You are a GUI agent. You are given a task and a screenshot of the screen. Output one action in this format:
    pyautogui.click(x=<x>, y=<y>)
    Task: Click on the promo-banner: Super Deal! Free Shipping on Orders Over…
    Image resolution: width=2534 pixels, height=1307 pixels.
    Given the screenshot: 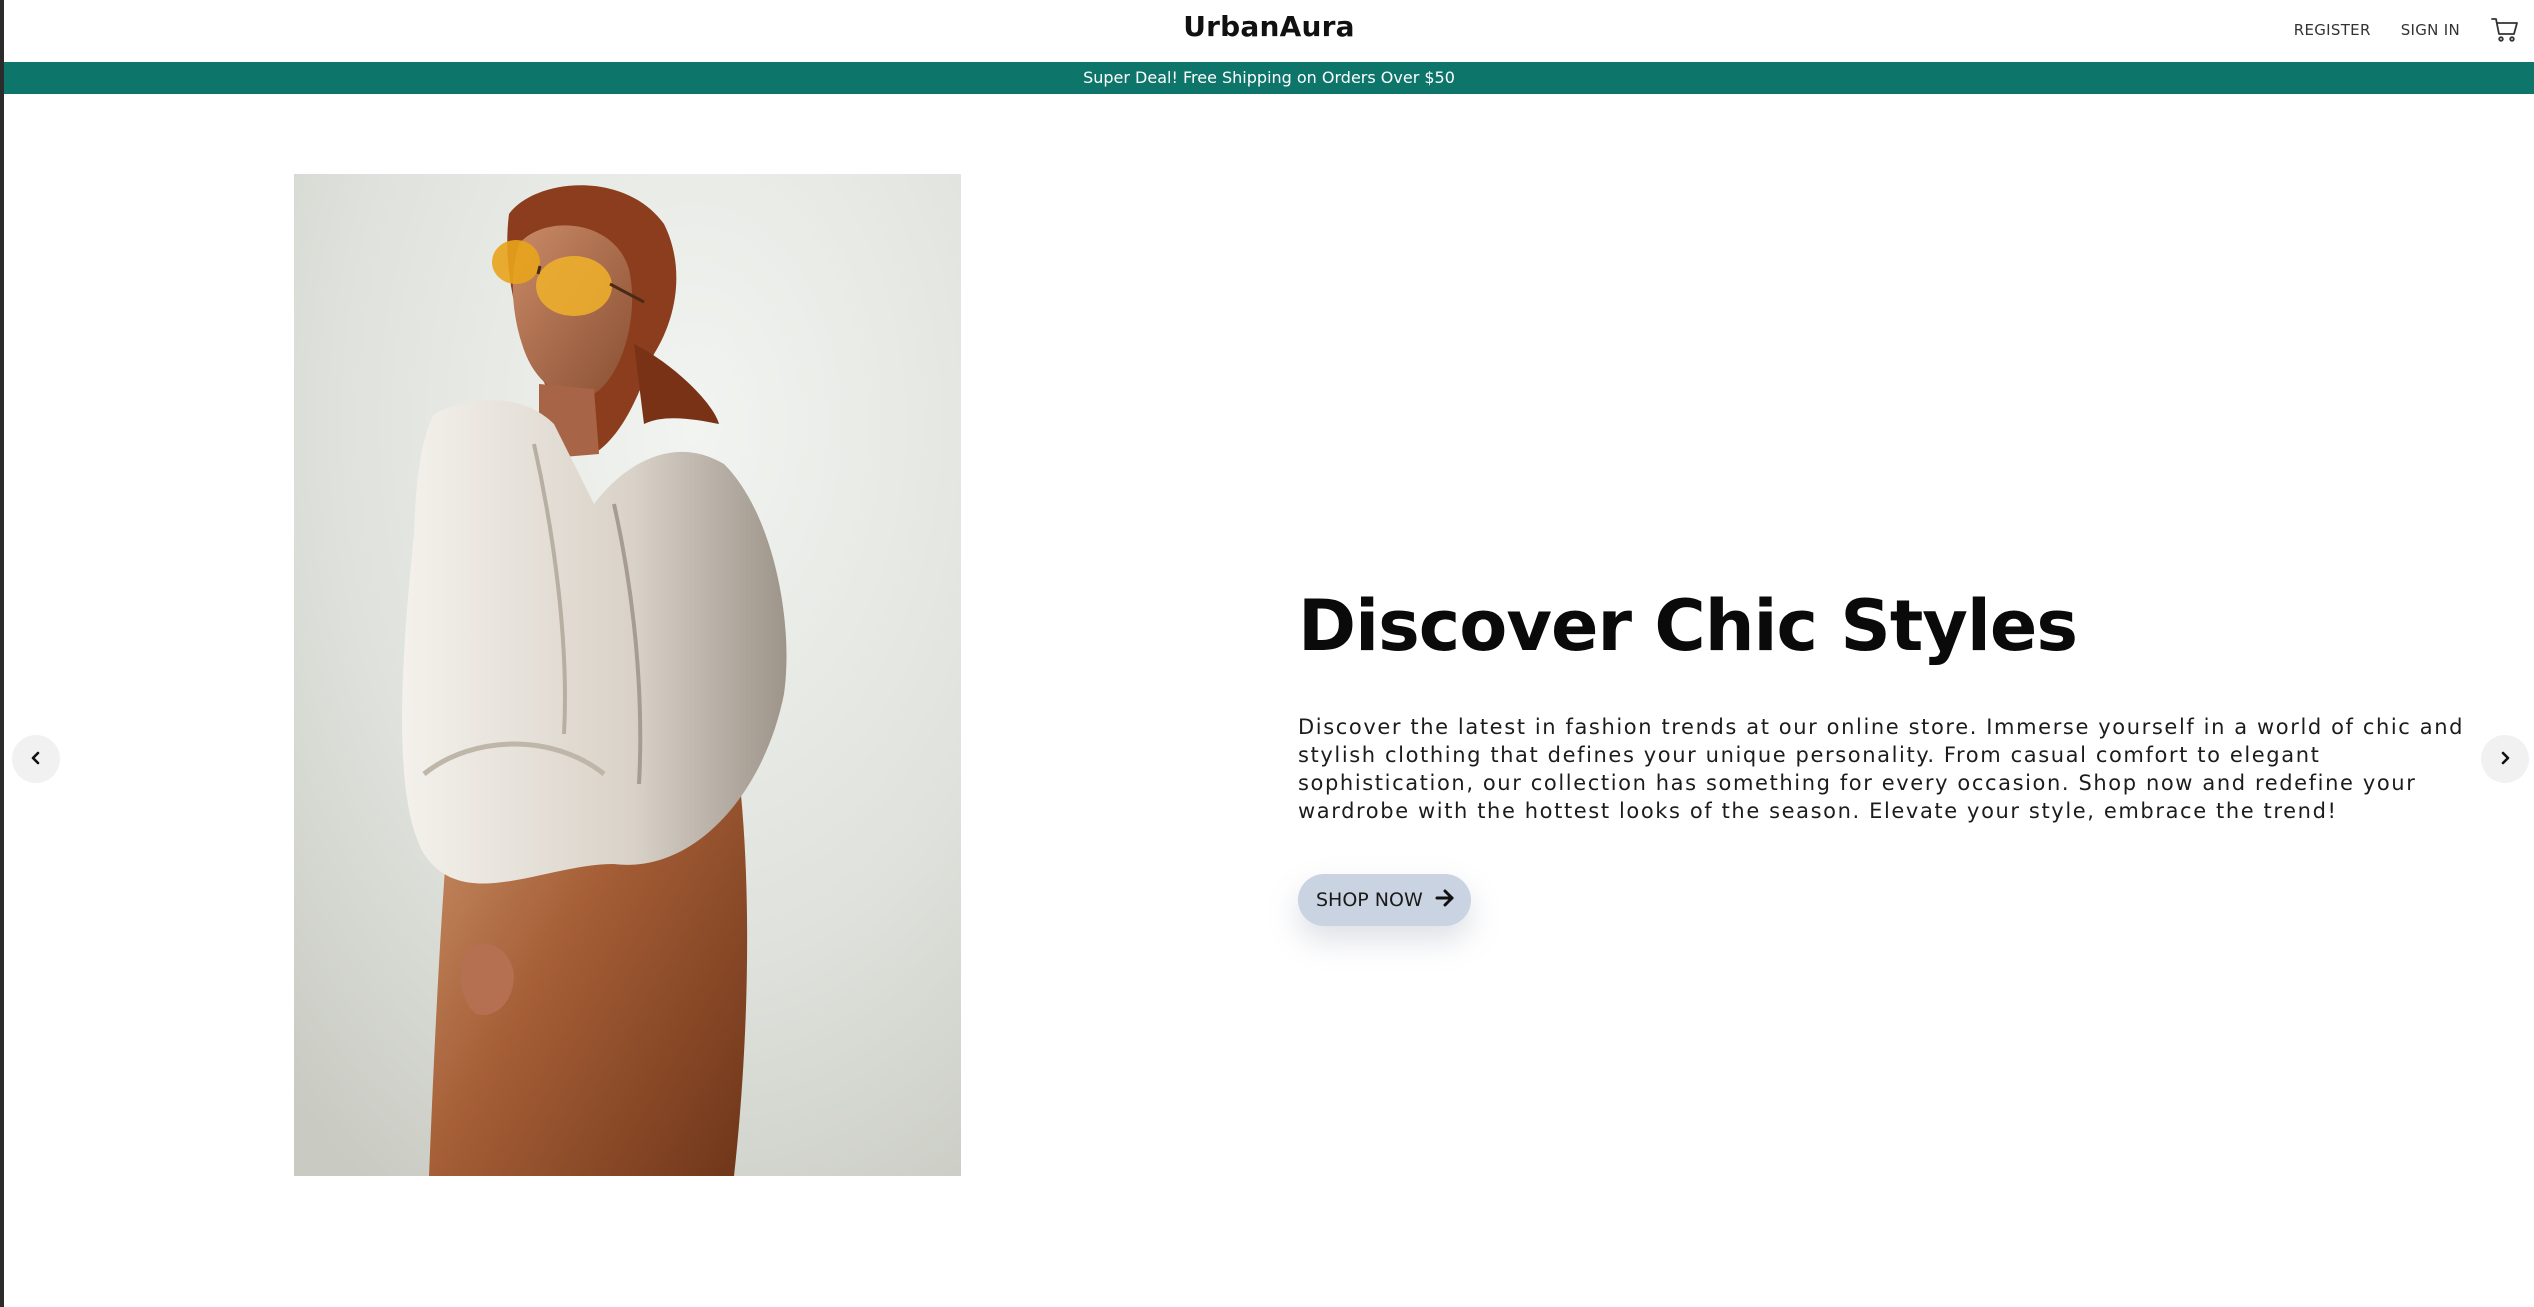 What is the action you would take?
    pyautogui.click(x=1269, y=78)
    